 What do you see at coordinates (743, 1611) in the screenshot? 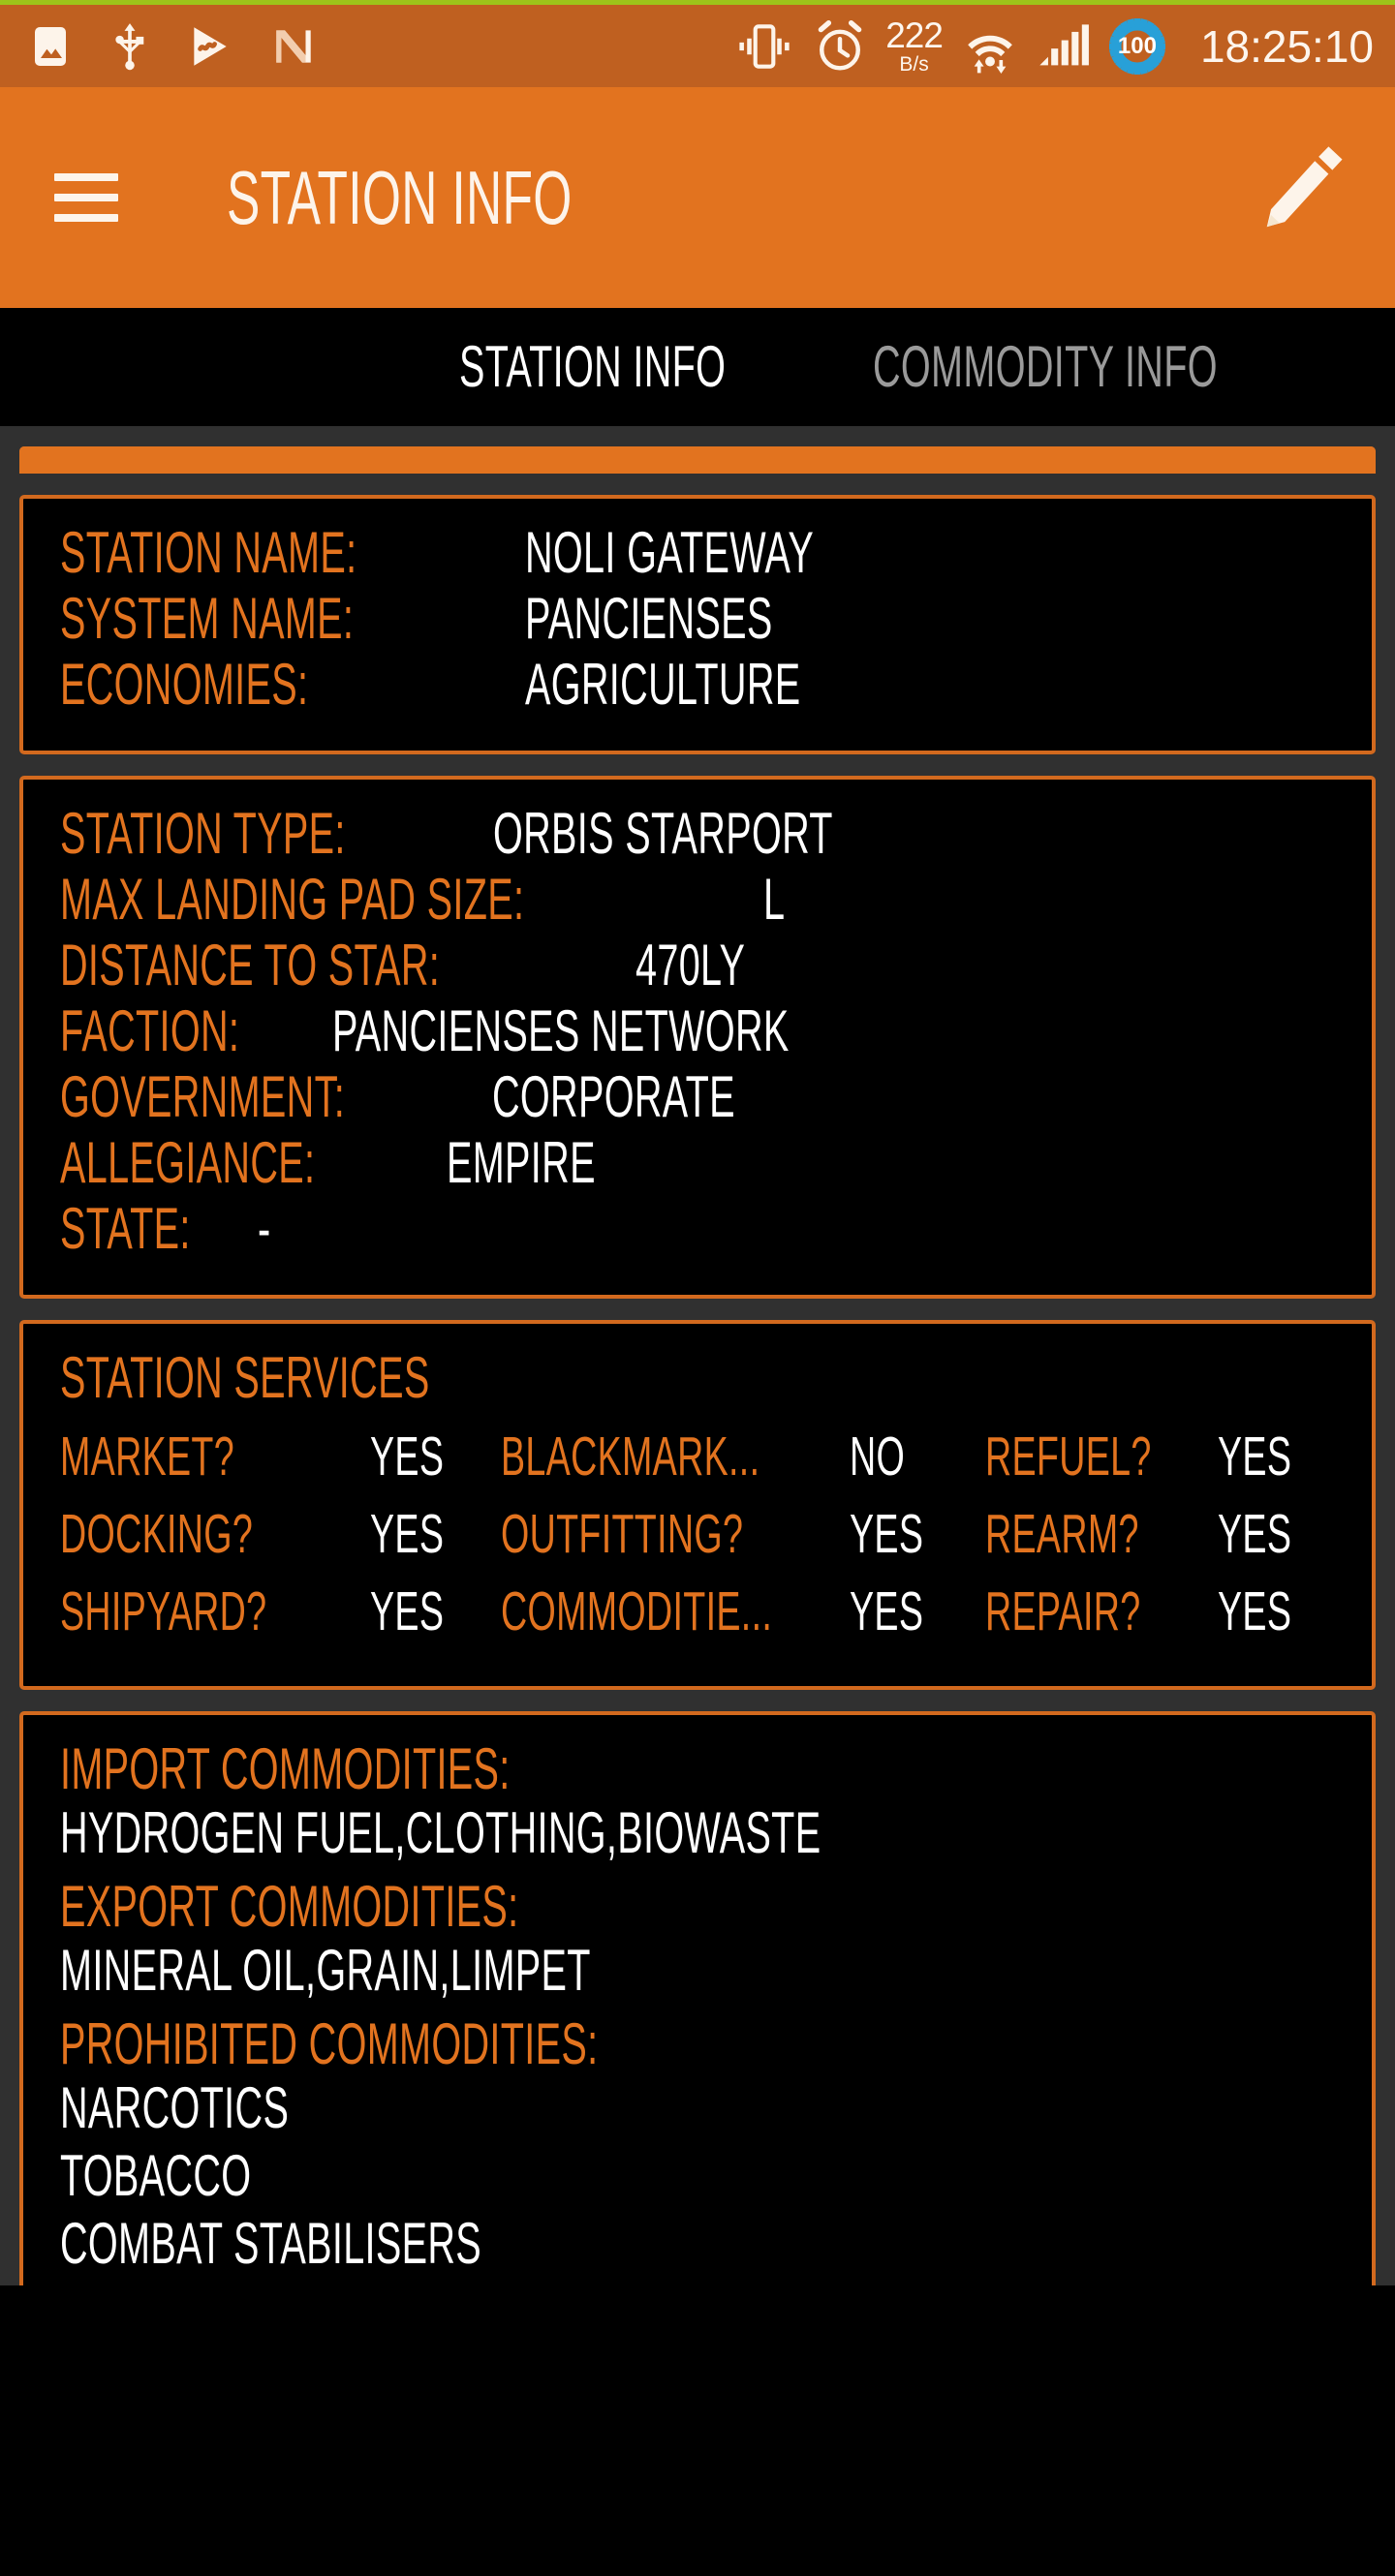
I see `service-commodities: COMMODITIE... YES` at bounding box center [743, 1611].